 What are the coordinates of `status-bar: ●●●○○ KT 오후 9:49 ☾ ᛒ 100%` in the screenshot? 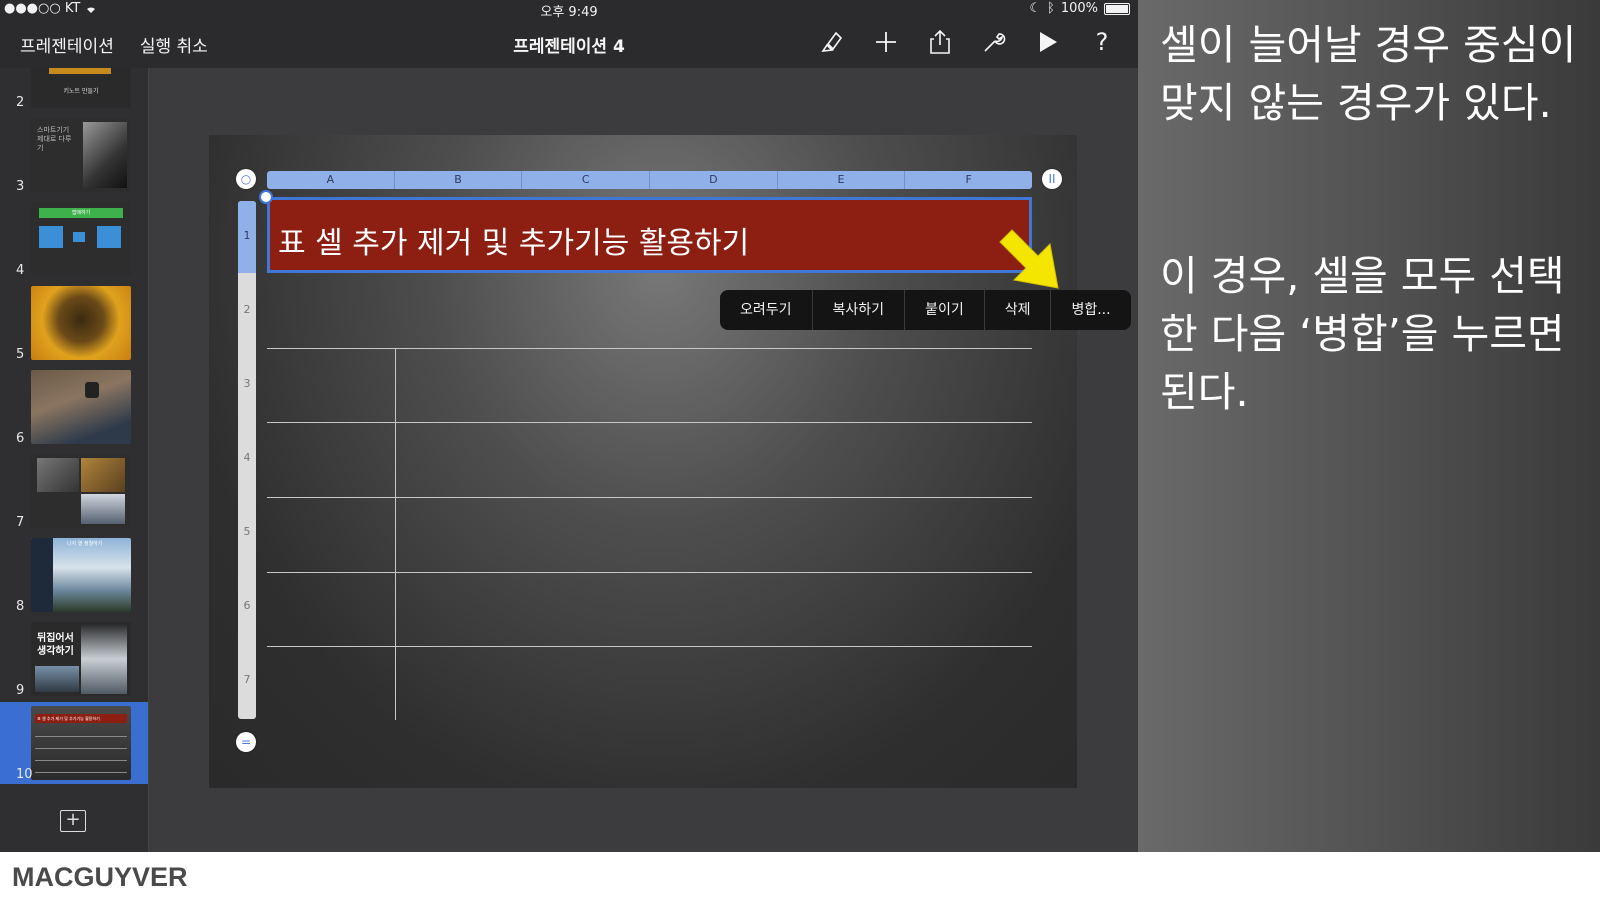 It's located at (569, 10).